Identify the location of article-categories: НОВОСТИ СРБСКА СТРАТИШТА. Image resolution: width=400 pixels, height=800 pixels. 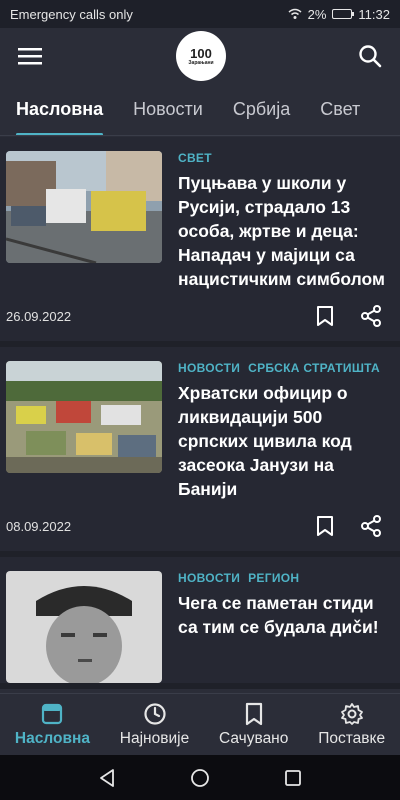
(286, 368).